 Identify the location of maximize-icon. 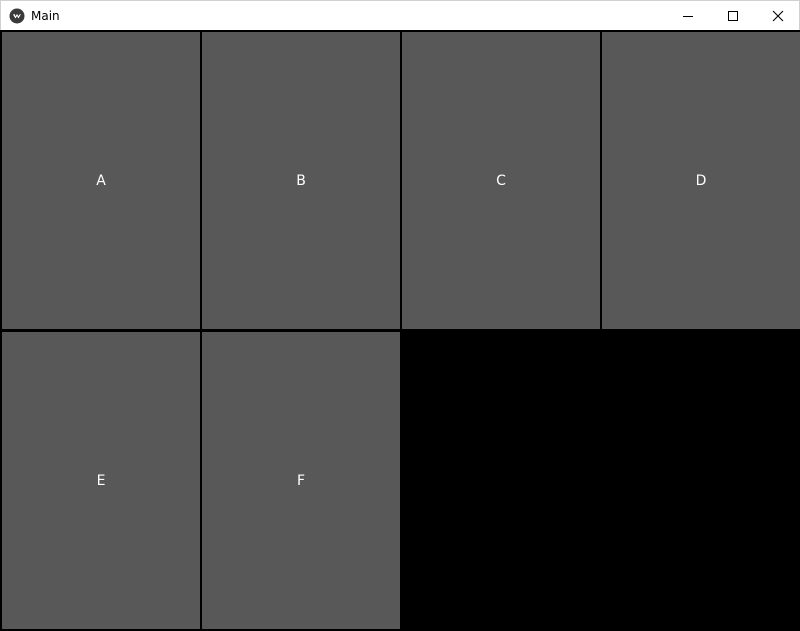
(733, 16).